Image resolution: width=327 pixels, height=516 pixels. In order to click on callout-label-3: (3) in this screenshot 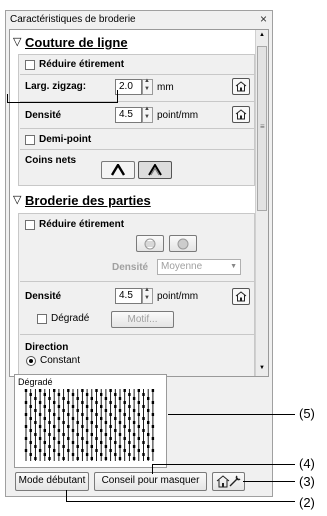, I will do `click(307, 481)`.